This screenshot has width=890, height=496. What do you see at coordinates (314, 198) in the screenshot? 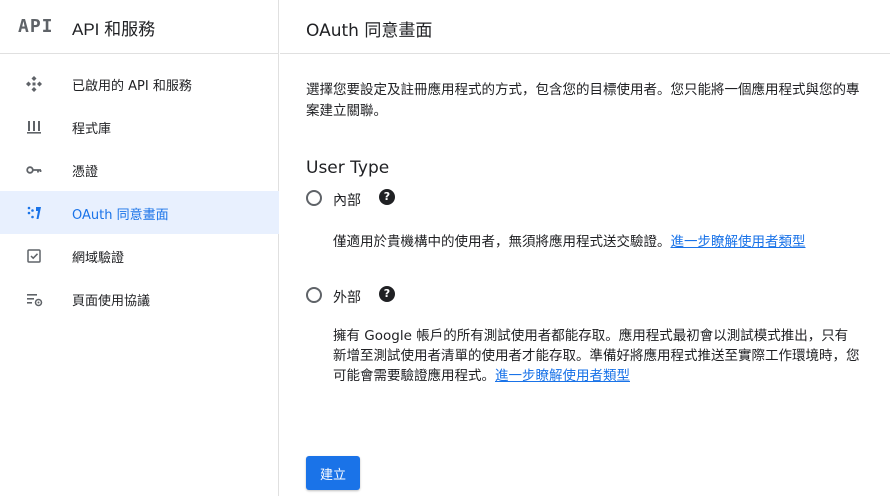
I see `radio-internal` at bounding box center [314, 198].